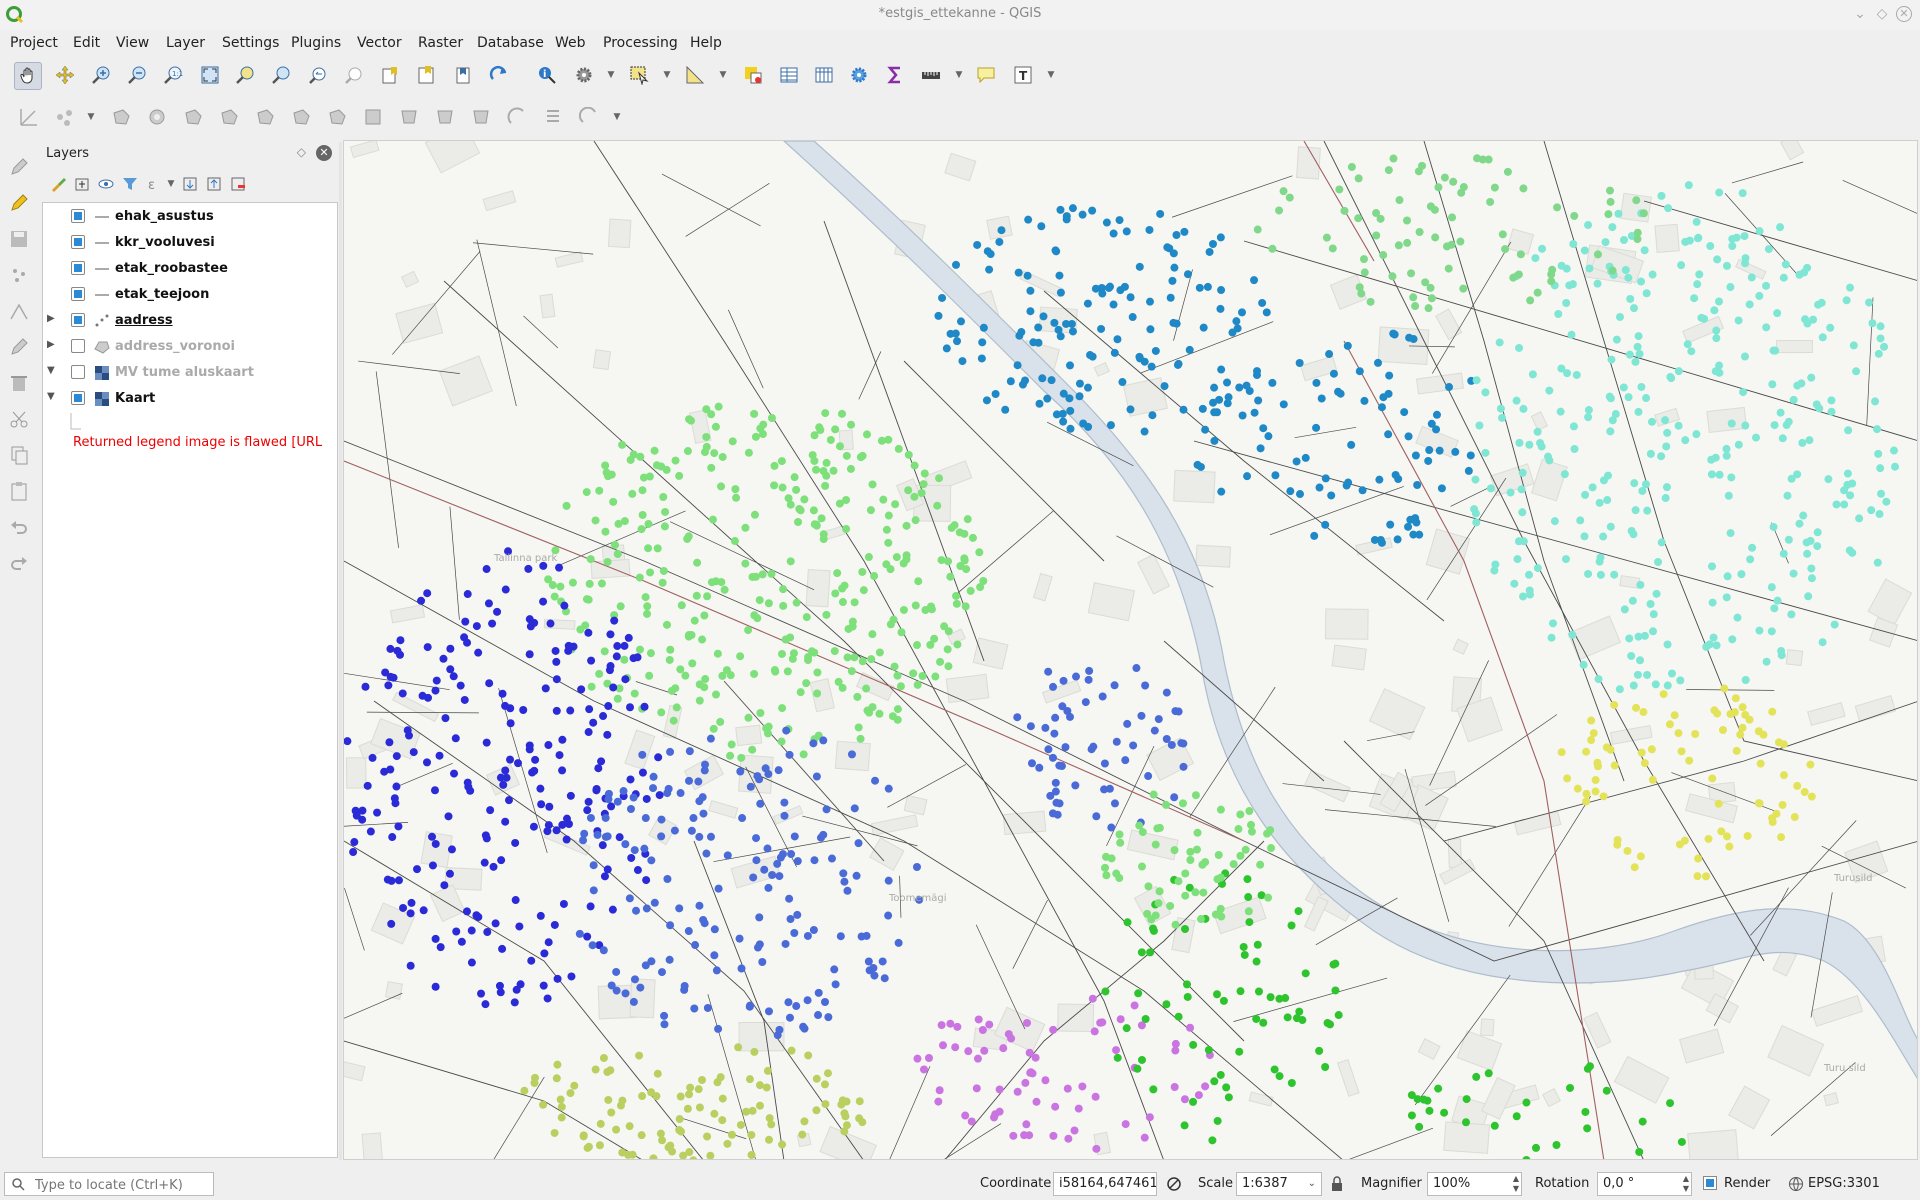 The height and width of the screenshot is (1200, 1920). I want to click on reshape-button, so click(301, 117).